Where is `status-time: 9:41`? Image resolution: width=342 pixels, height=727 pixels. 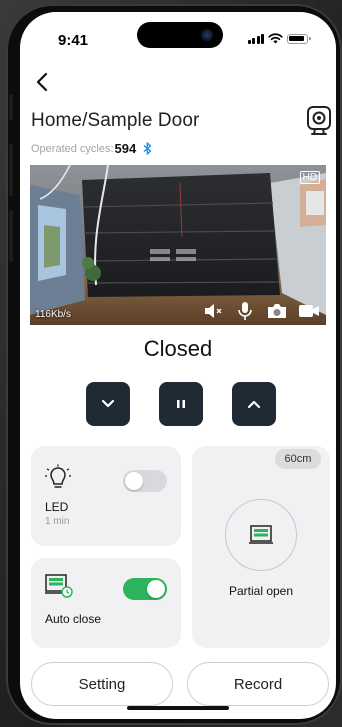
status-time: 9:41 is located at coordinates (73, 40).